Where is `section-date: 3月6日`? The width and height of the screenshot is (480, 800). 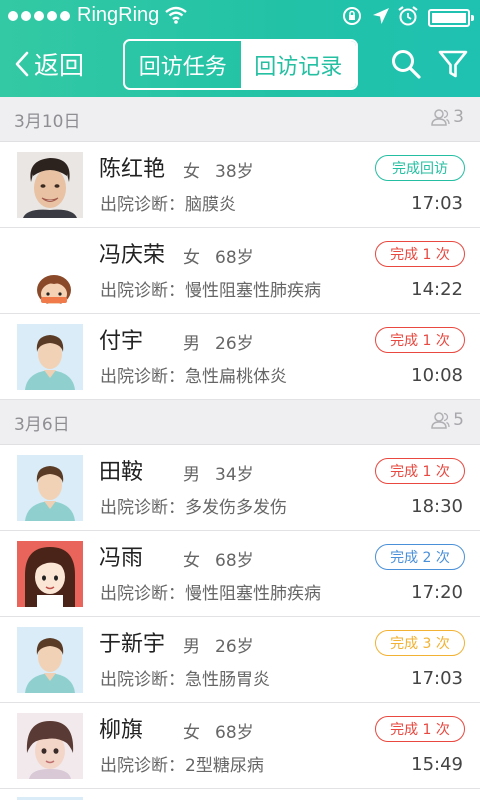 section-date: 3月6日 is located at coordinates (42, 425).